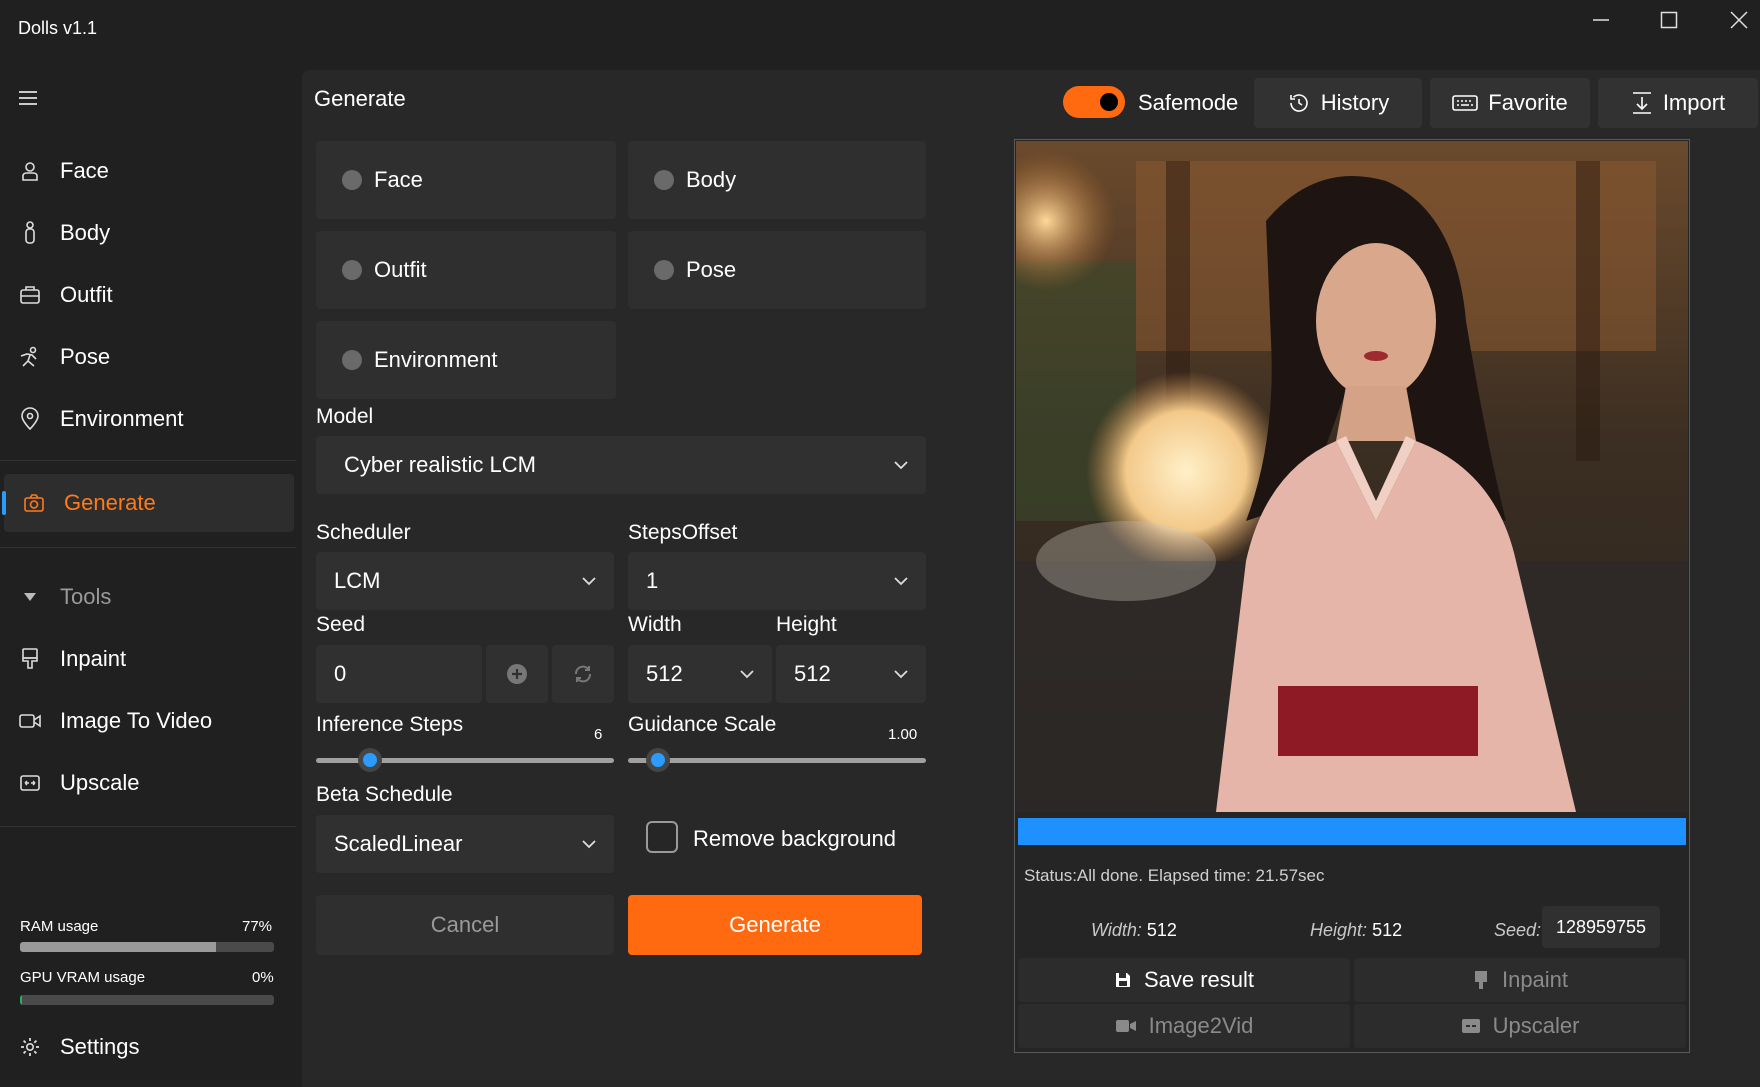 The image size is (1760, 1087). I want to click on remove-background-checkbox, so click(662, 837).